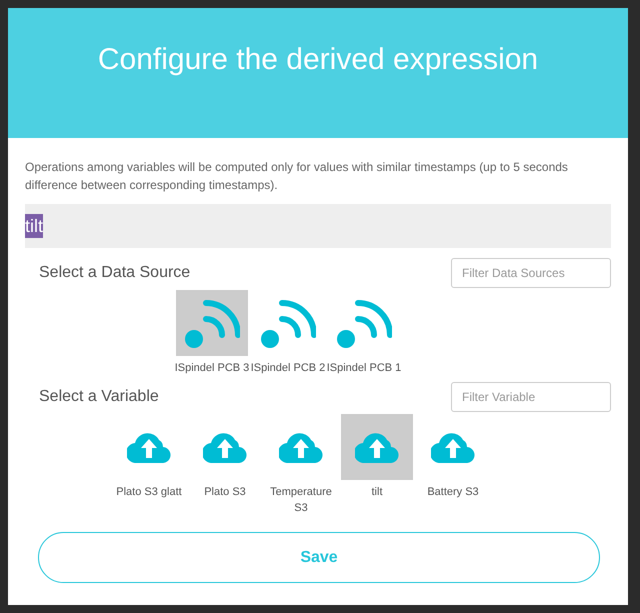 The height and width of the screenshot is (613, 640). What do you see at coordinates (318, 226) in the screenshot?
I see `expression-field: tilt` at bounding box center [318, 226].